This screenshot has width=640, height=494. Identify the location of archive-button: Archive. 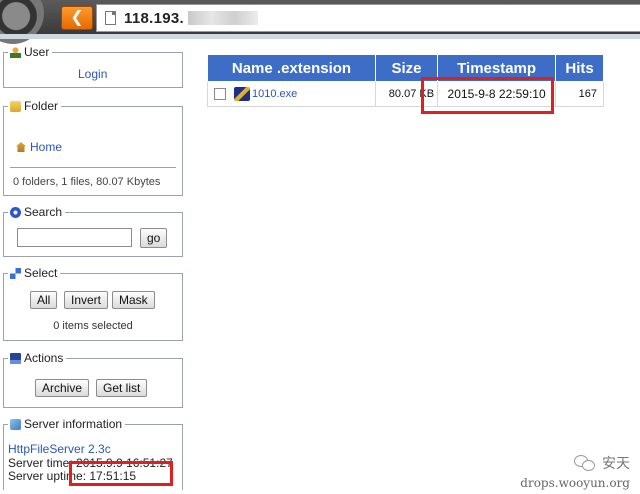
(62, 388).